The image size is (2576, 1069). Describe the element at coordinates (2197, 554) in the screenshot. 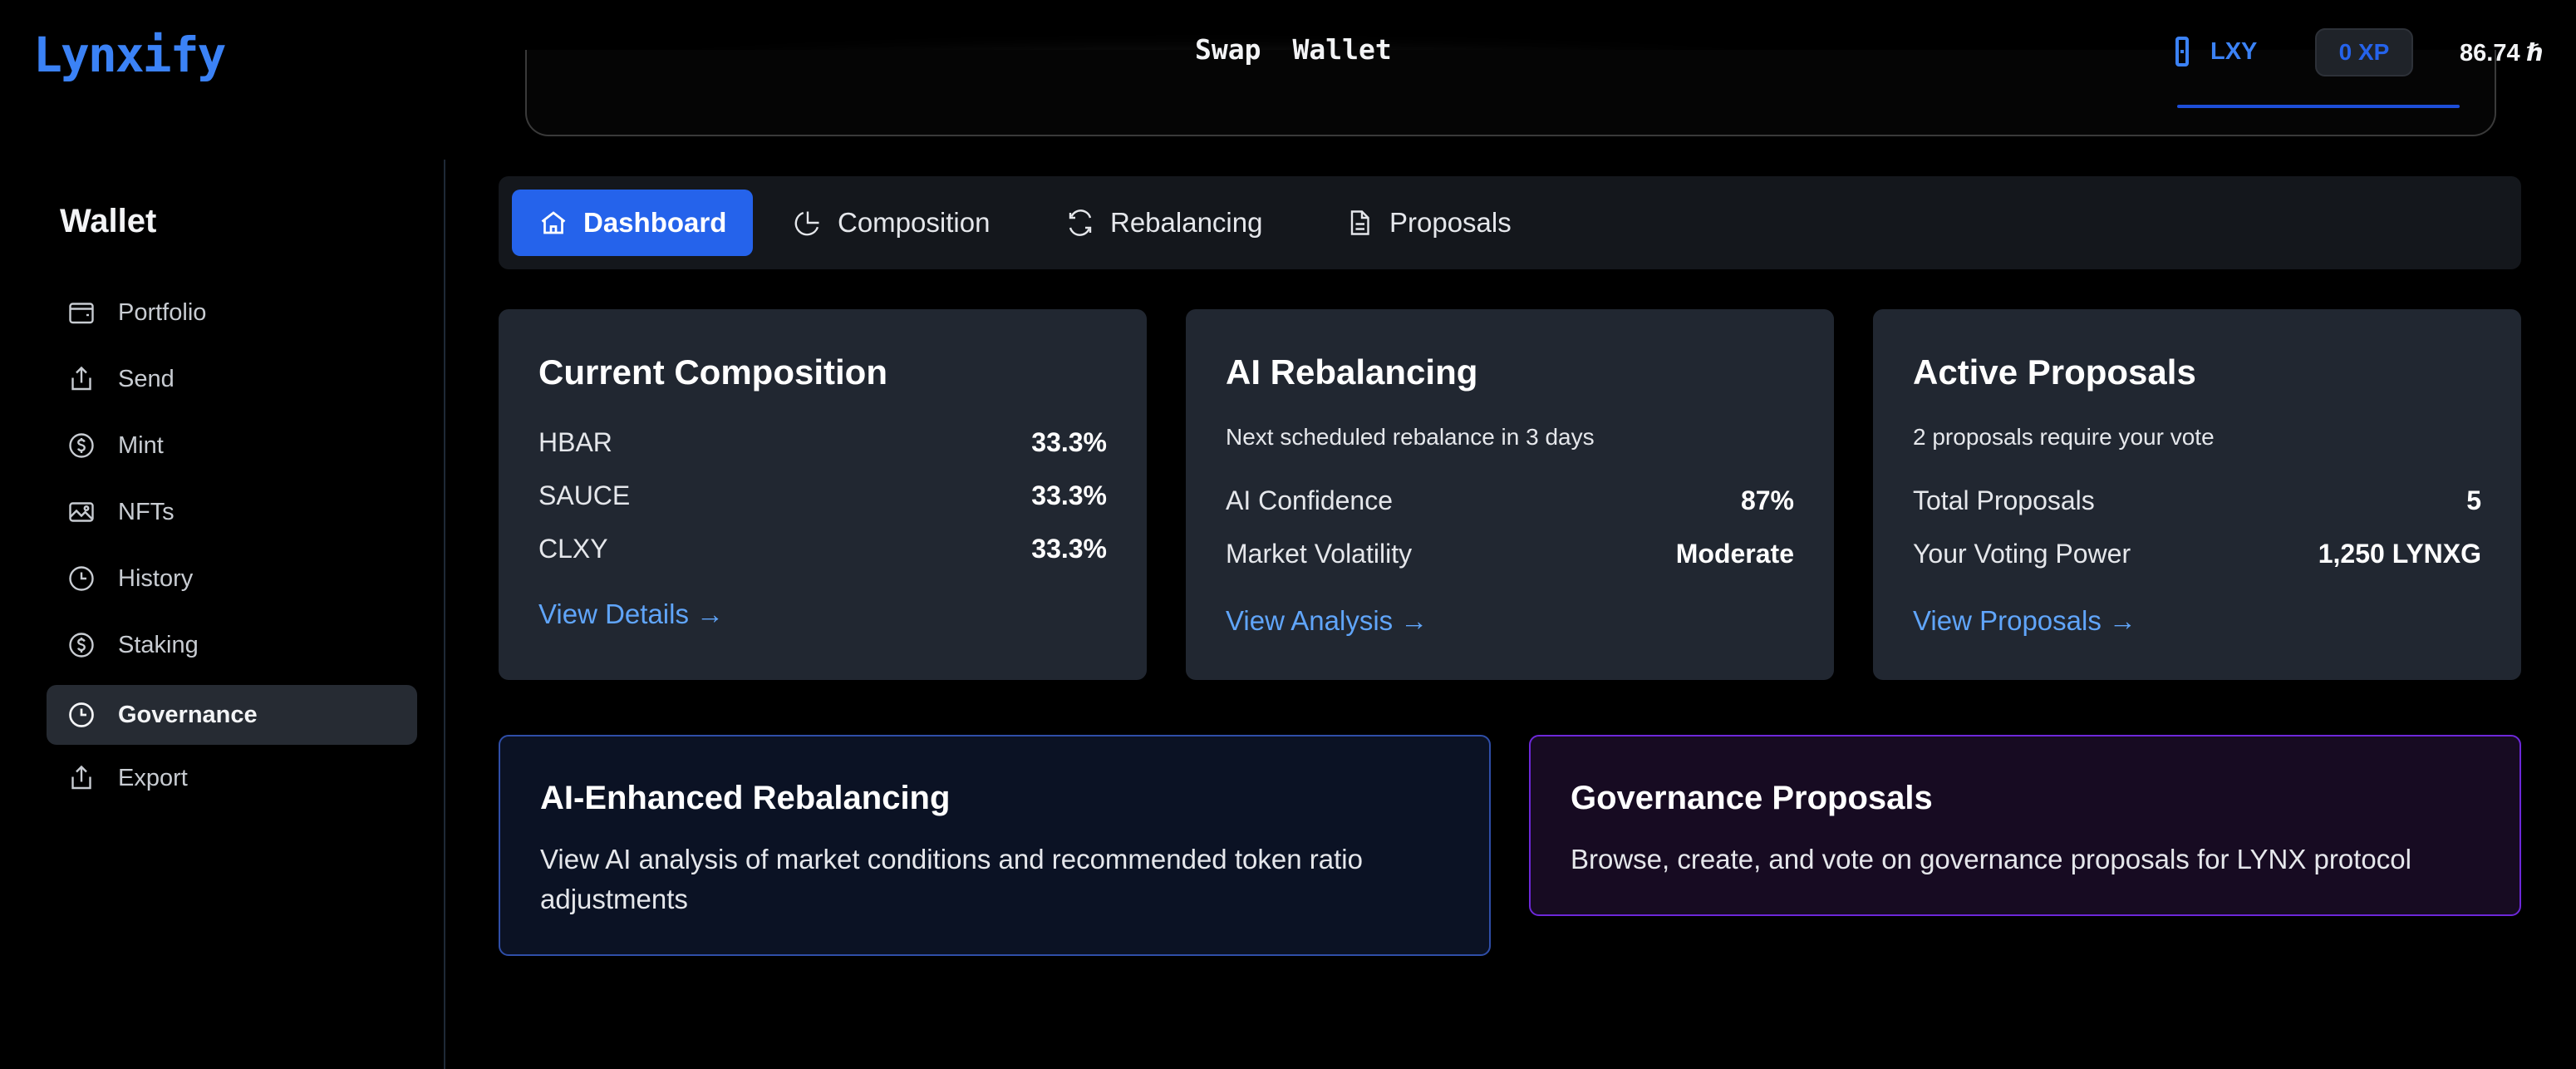

I see `voting-power-row: Your Voting Power 1,250 LYNXG` at that location.